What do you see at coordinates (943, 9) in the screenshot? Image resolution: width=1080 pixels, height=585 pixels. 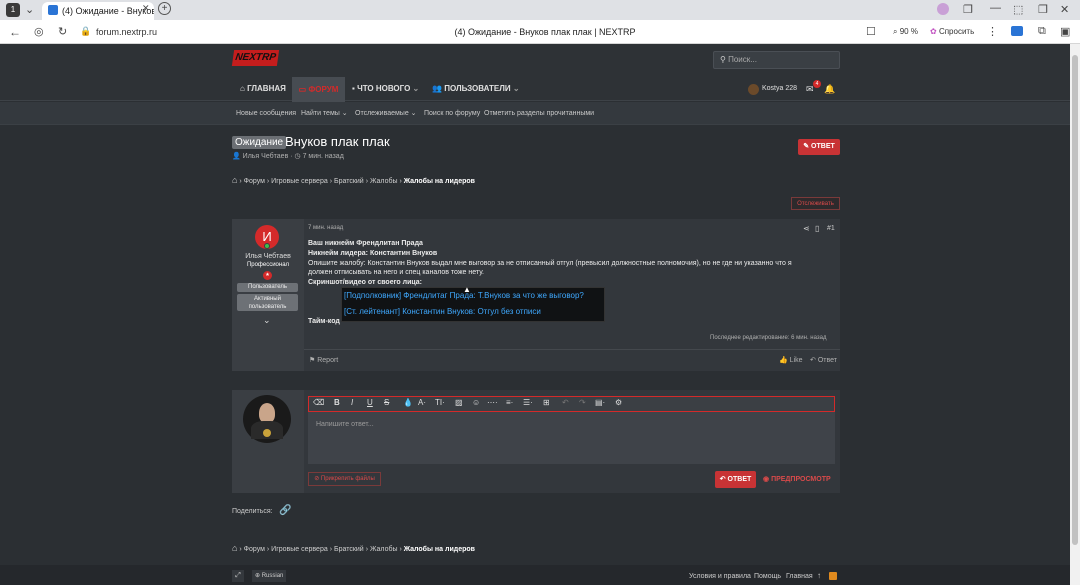 I see `profile-icon` at bounding box center [943, 9].